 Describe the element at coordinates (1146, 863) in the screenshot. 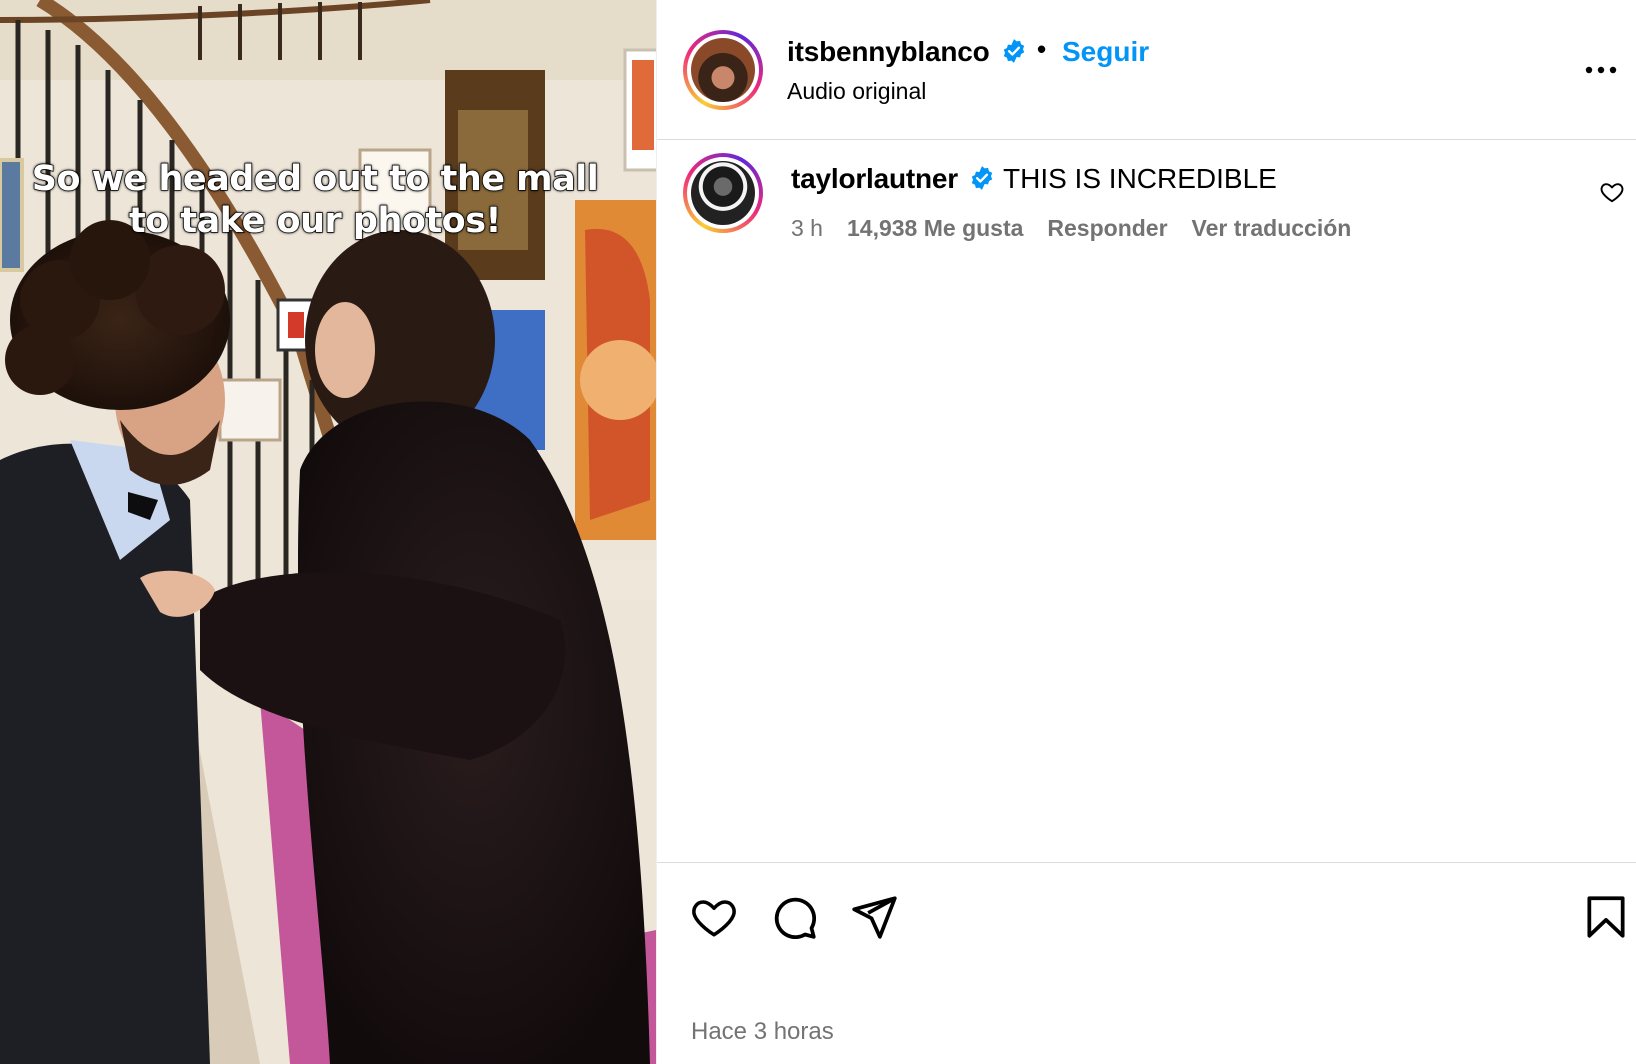

I see `actions-divider` at that location.